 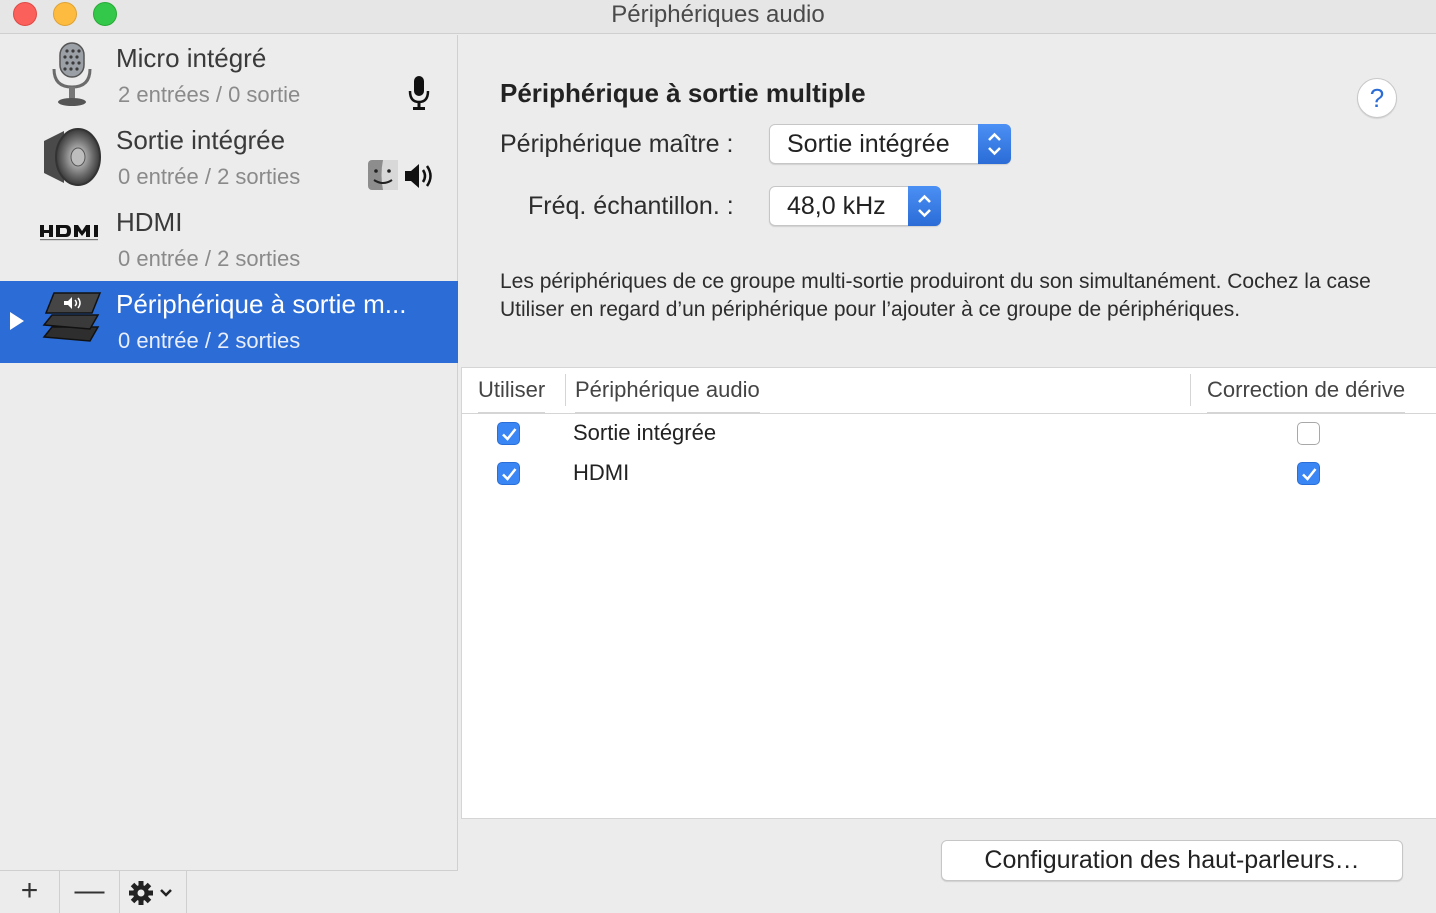 I want to click on remove-device-button: —, so click(x=90, y=892).